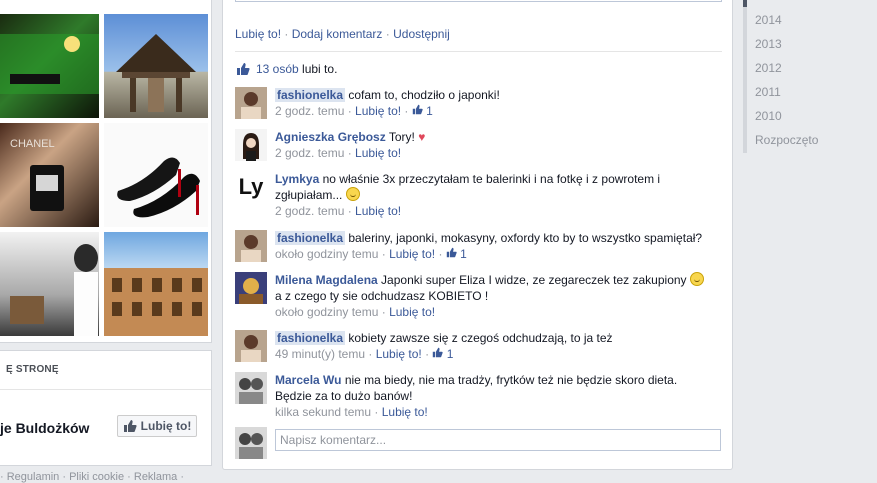 The width and height of the screenshot is (877, 483). Describe the element at coordinates (277, 69) in the screenshot. I see `likes-count-link: 13 osób` at that location.